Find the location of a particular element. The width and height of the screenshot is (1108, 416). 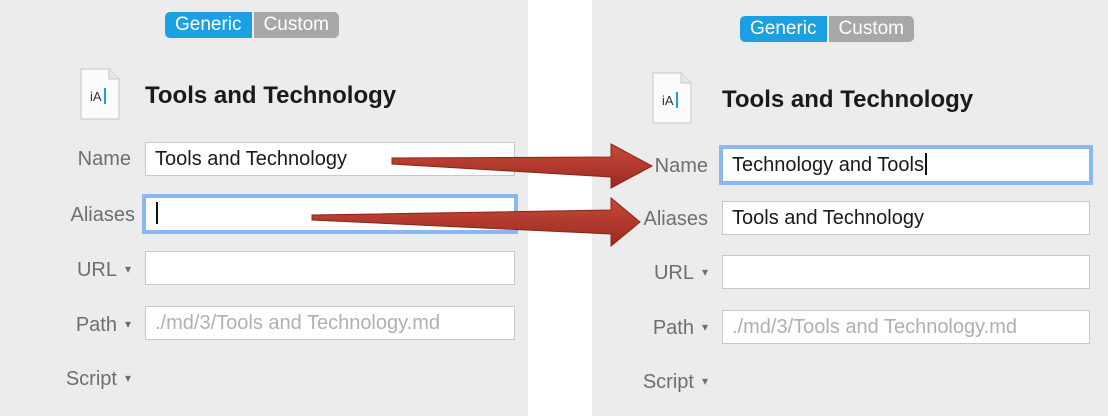

annotation-arrows is located at coordinates (482, 195).